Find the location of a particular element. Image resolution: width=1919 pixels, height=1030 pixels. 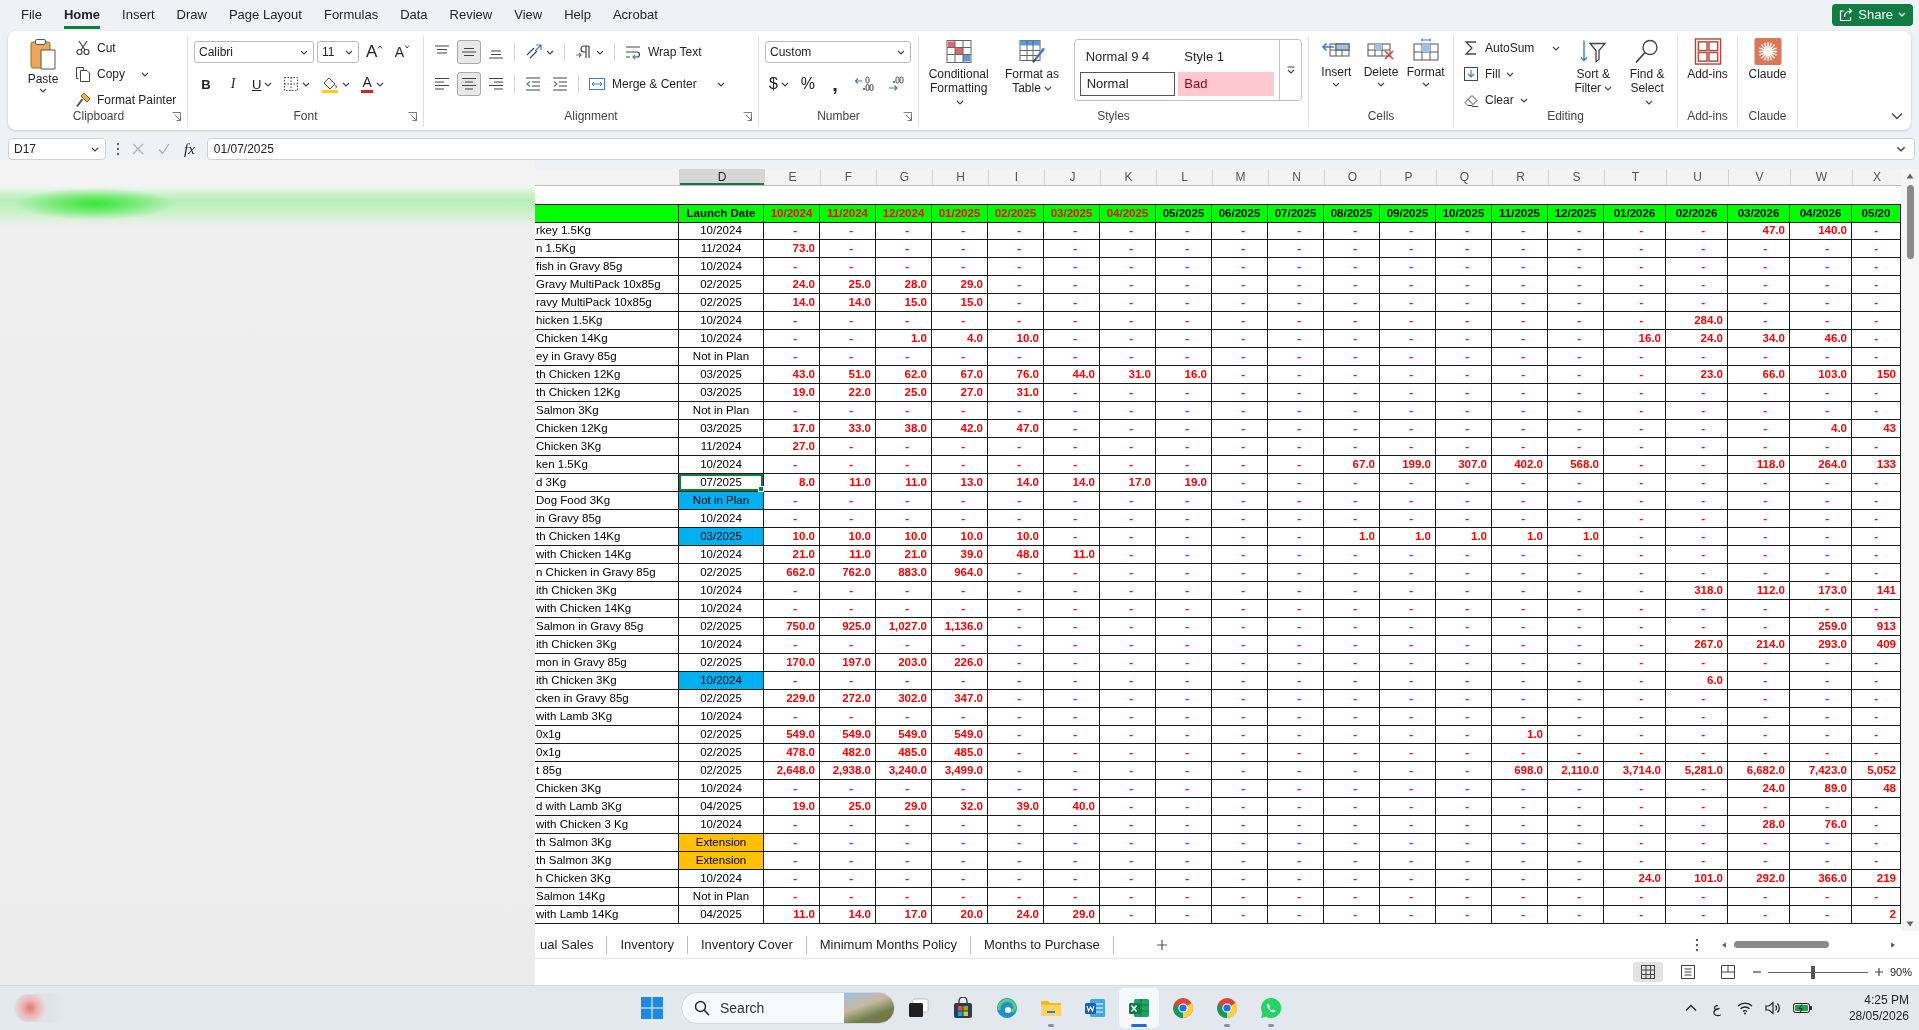

column-header: U is located at coordinates (1697, 177).